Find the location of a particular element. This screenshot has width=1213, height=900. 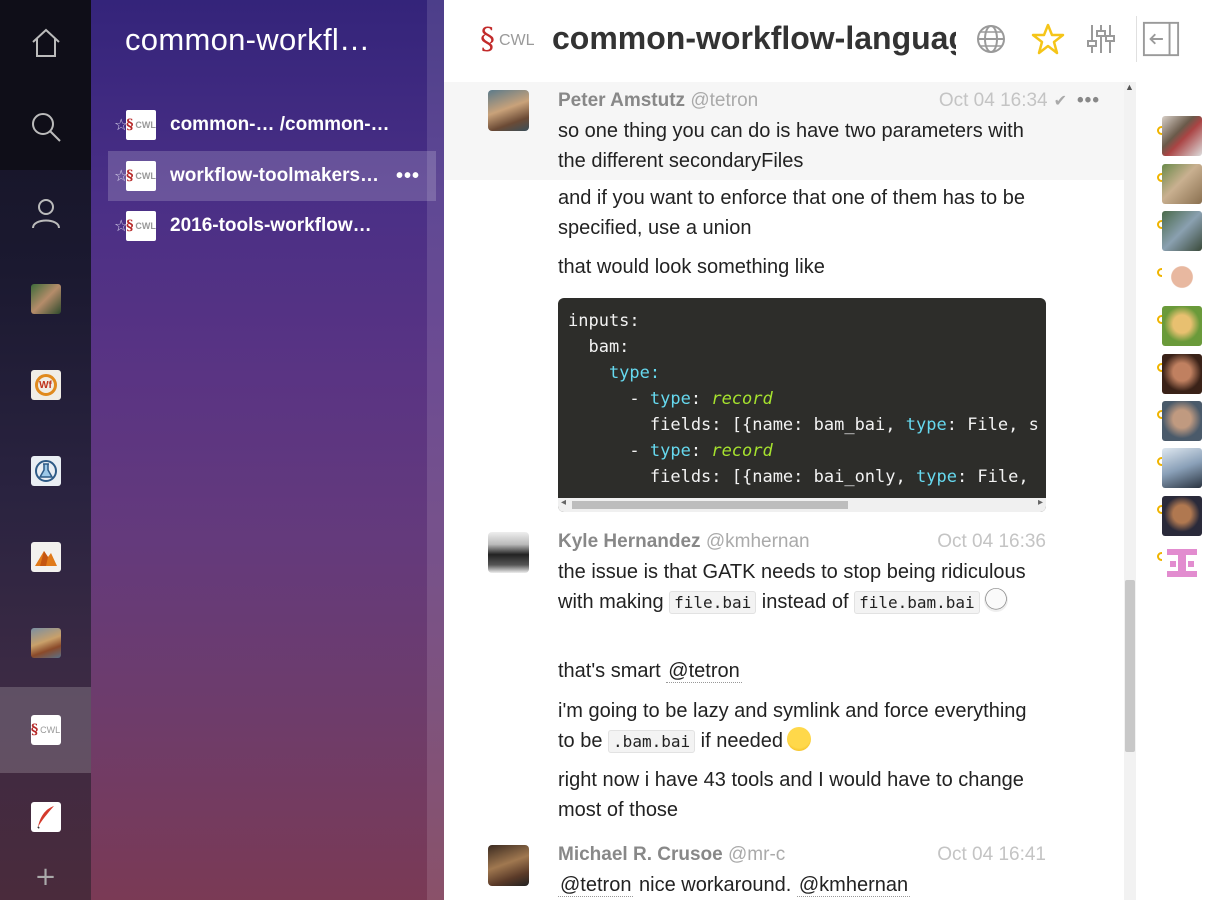

room-header: § CWL common-workflow-language/ is located at coordinates (828, 41).